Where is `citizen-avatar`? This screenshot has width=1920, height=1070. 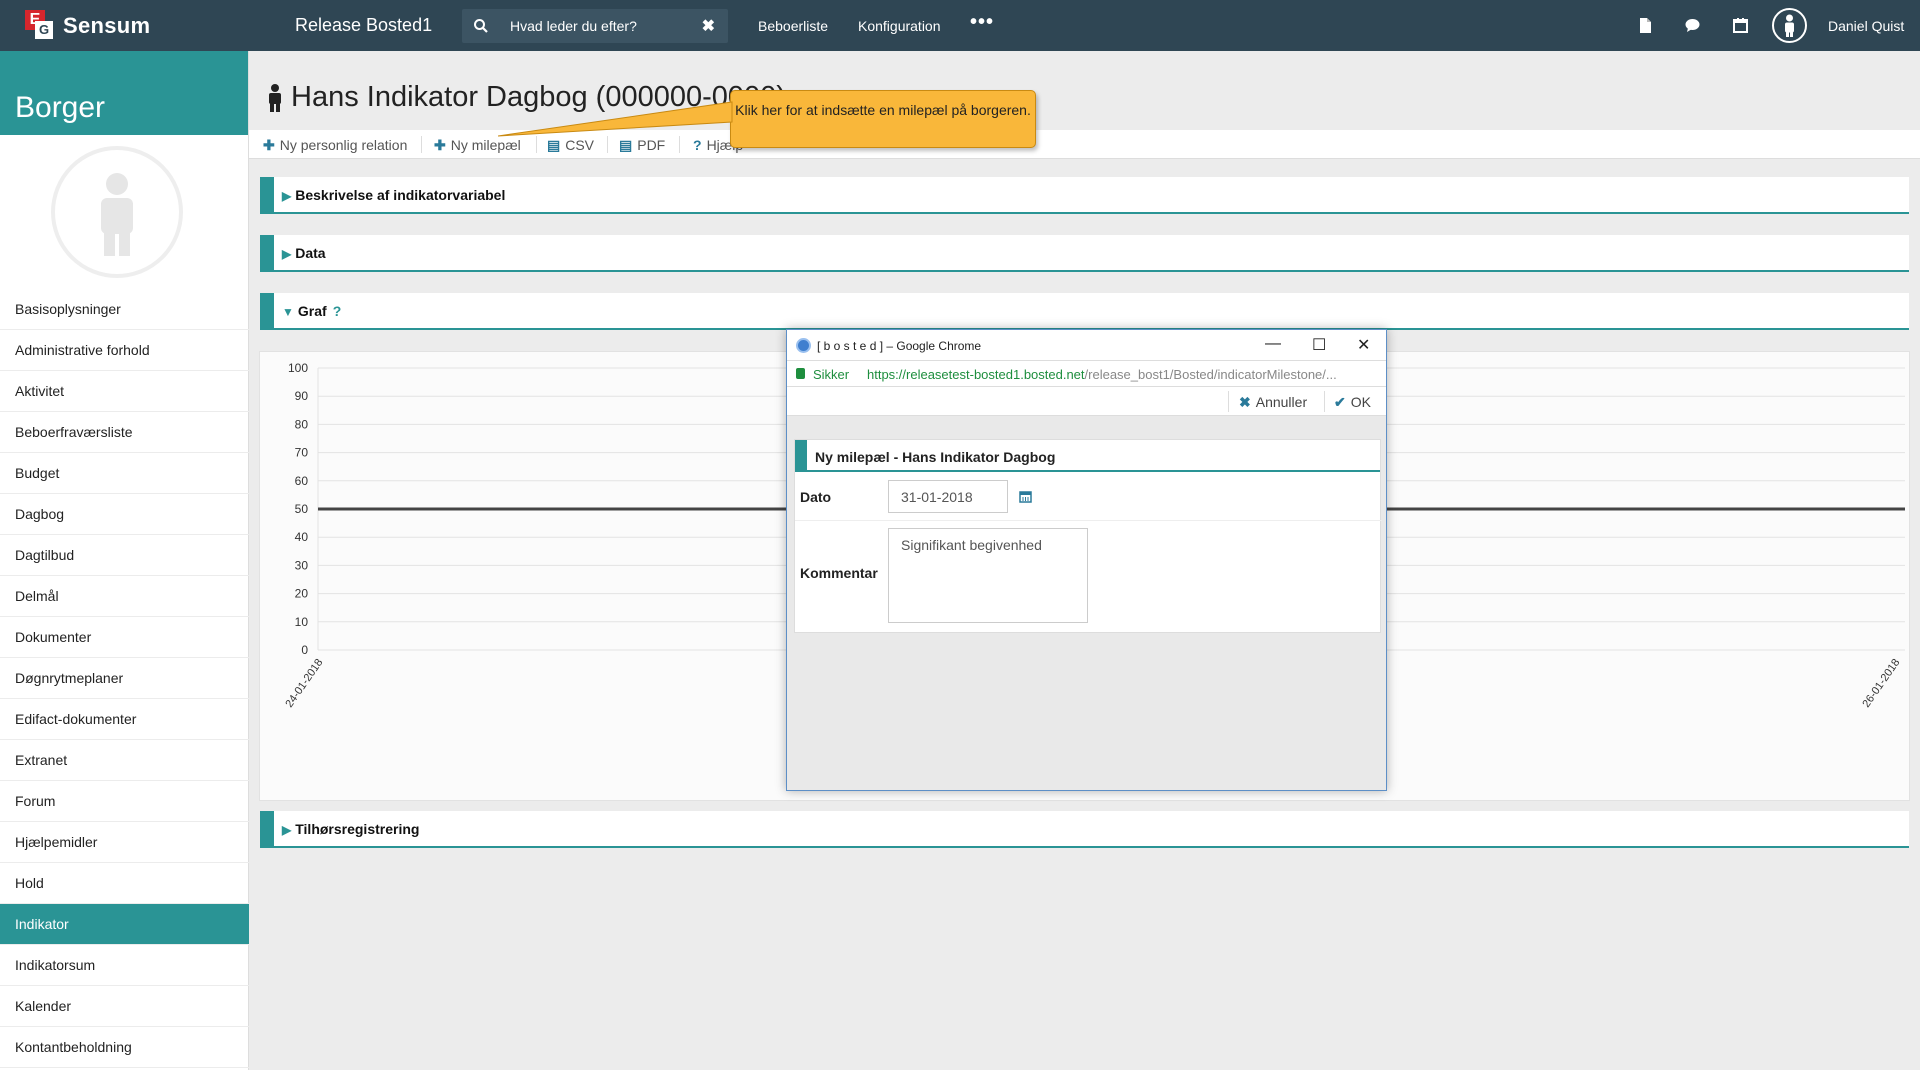 citizen-avatar is located at coordinates (117, 212).